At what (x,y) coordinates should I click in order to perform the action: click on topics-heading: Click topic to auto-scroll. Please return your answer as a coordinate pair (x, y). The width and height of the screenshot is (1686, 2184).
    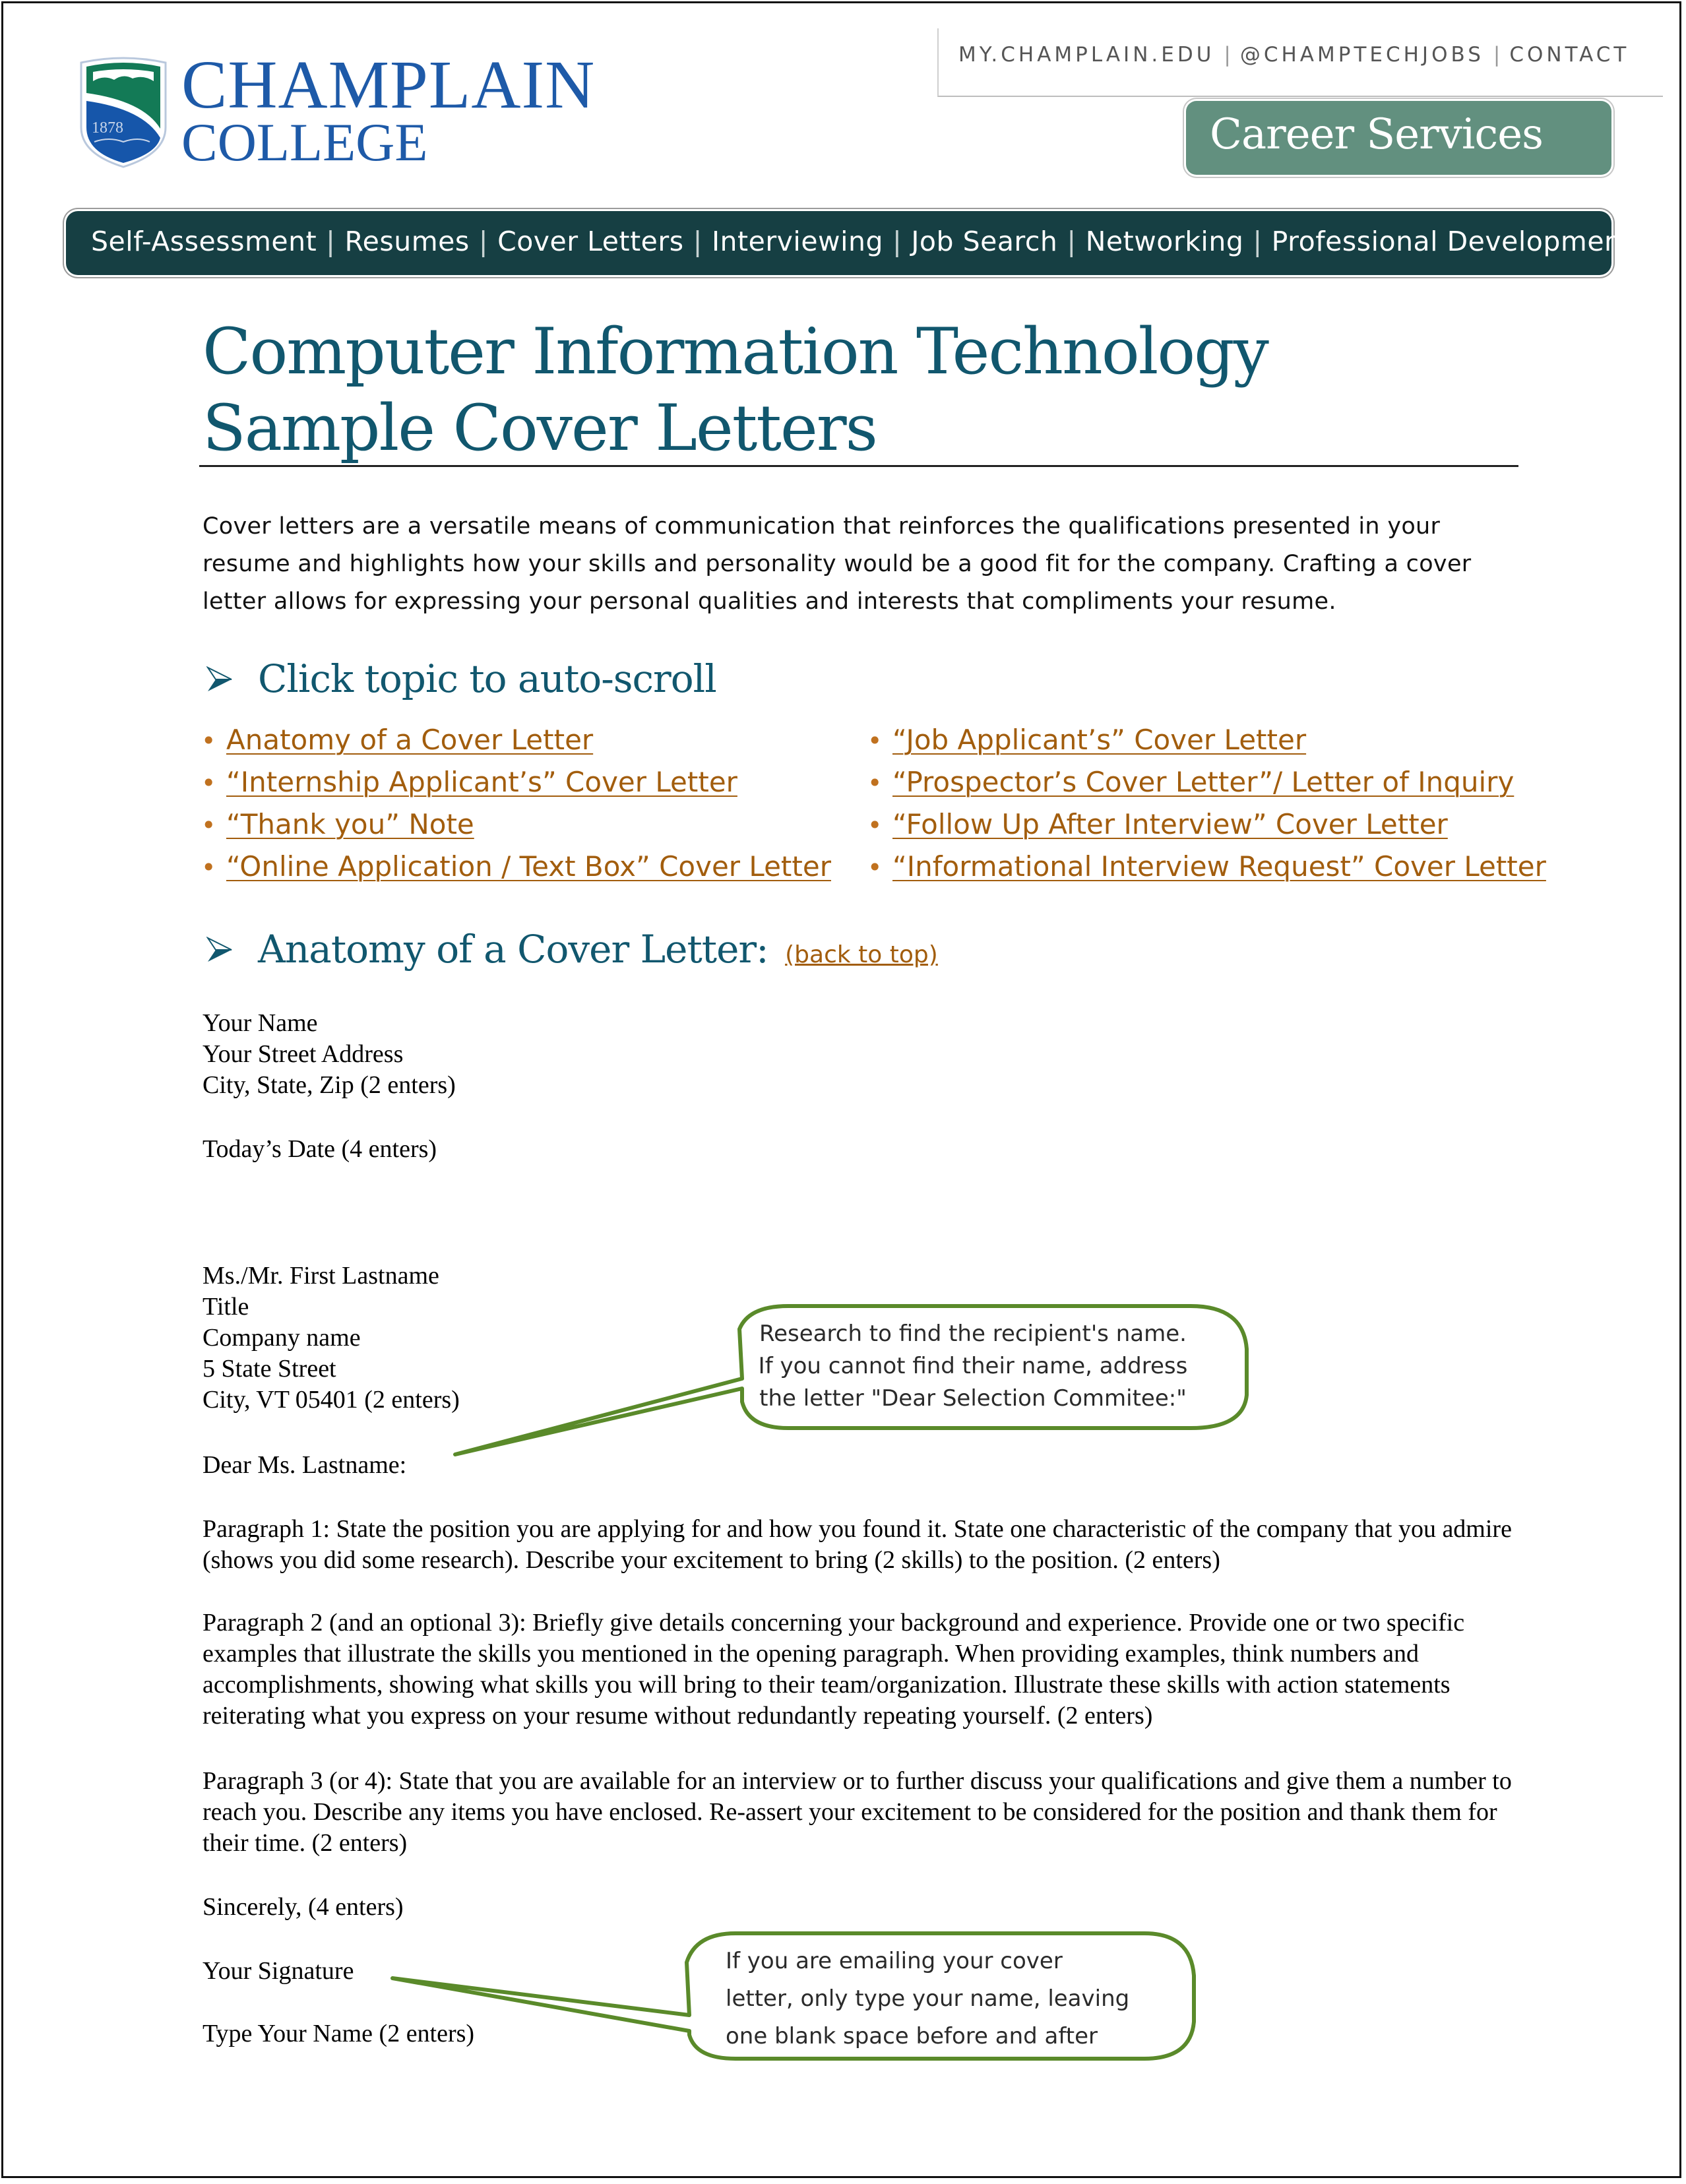
    Looking at the image, I should click on (461, 678).